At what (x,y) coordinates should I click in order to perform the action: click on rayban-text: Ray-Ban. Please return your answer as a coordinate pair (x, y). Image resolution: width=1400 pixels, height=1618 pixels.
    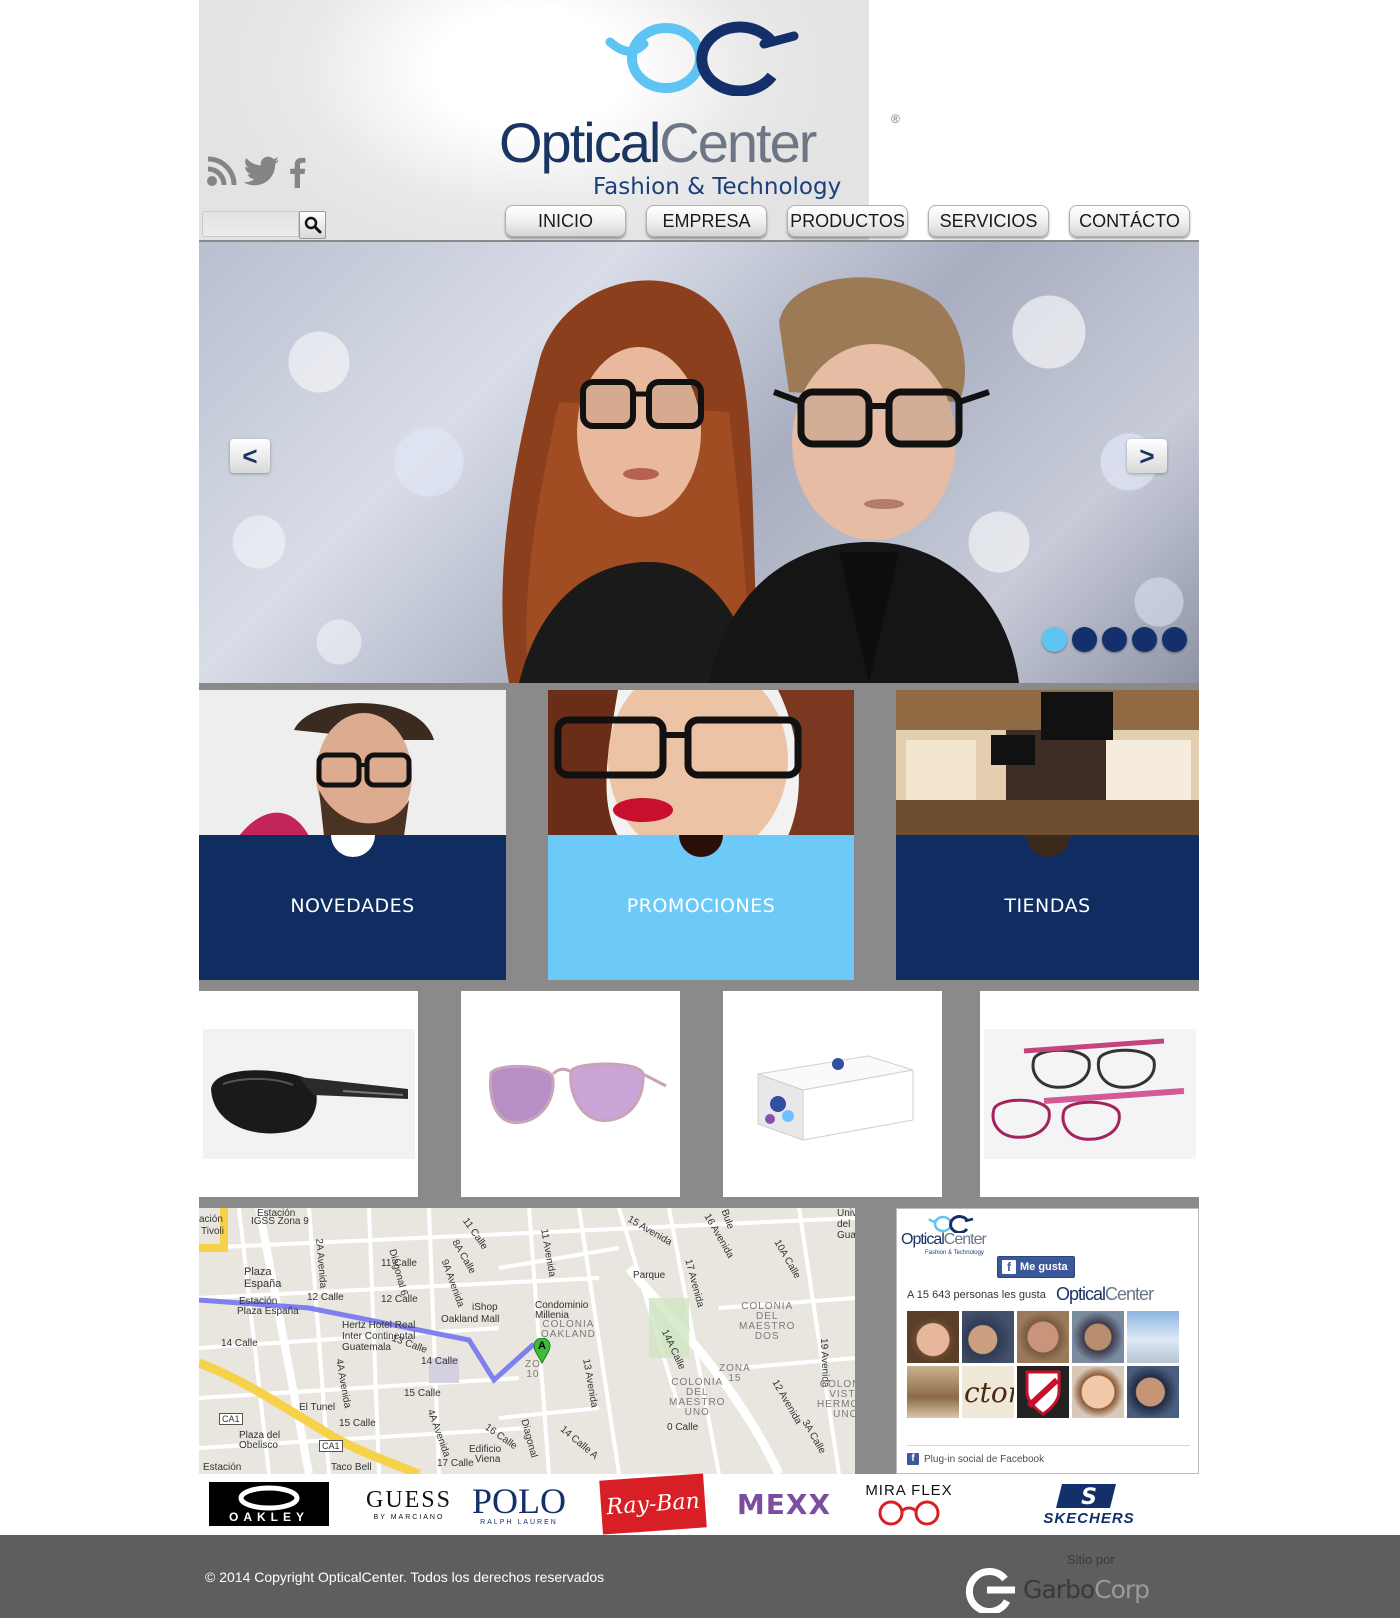
    Looking at the image, I should click on (653, 1504).